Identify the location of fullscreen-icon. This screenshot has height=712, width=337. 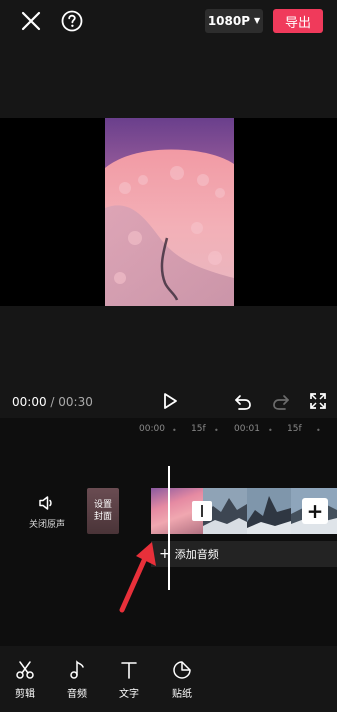
(318, 401).